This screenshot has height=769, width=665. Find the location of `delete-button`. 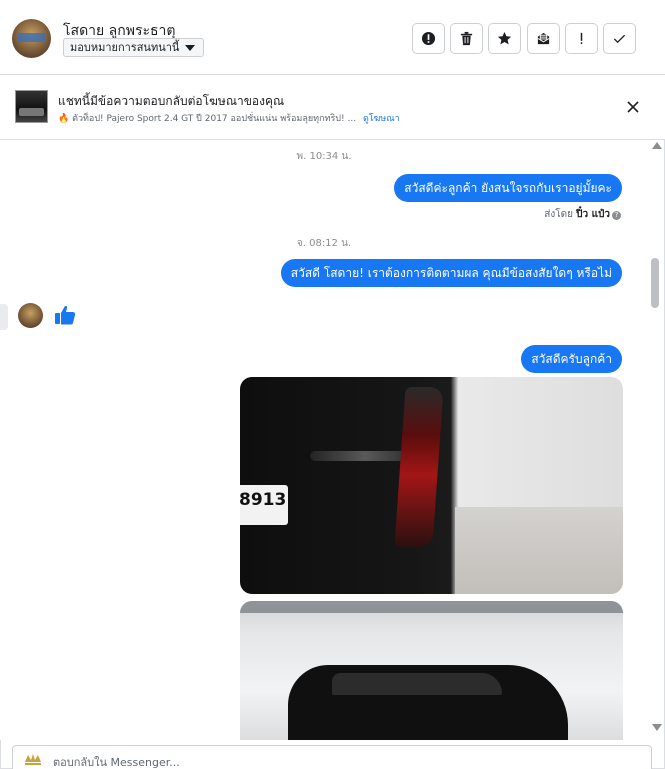

delete-button is located at coordinates (466, 38).